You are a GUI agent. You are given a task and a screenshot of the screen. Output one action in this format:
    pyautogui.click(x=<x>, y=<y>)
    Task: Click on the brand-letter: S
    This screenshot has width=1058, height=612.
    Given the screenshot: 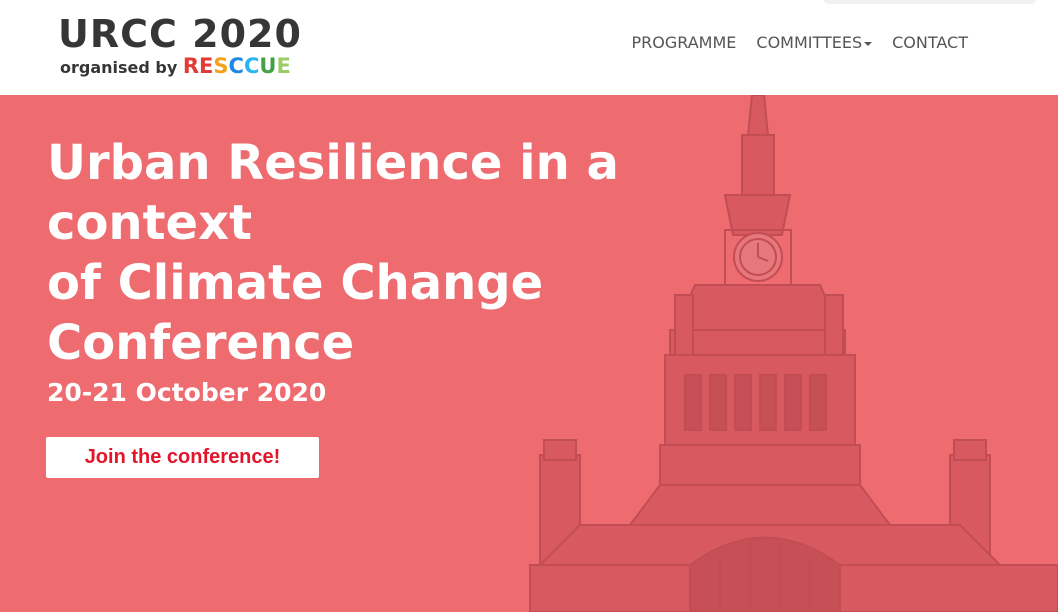 What is the action you would take?
    pyautogui.click(x=221, y=66)
    